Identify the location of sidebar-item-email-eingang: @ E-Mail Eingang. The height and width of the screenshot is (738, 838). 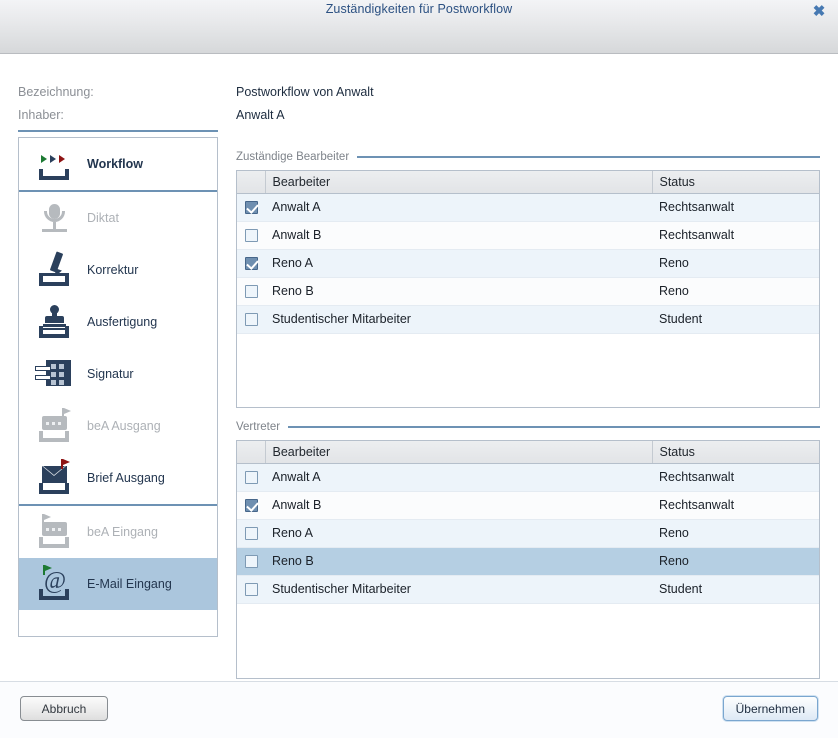
(118, 584).